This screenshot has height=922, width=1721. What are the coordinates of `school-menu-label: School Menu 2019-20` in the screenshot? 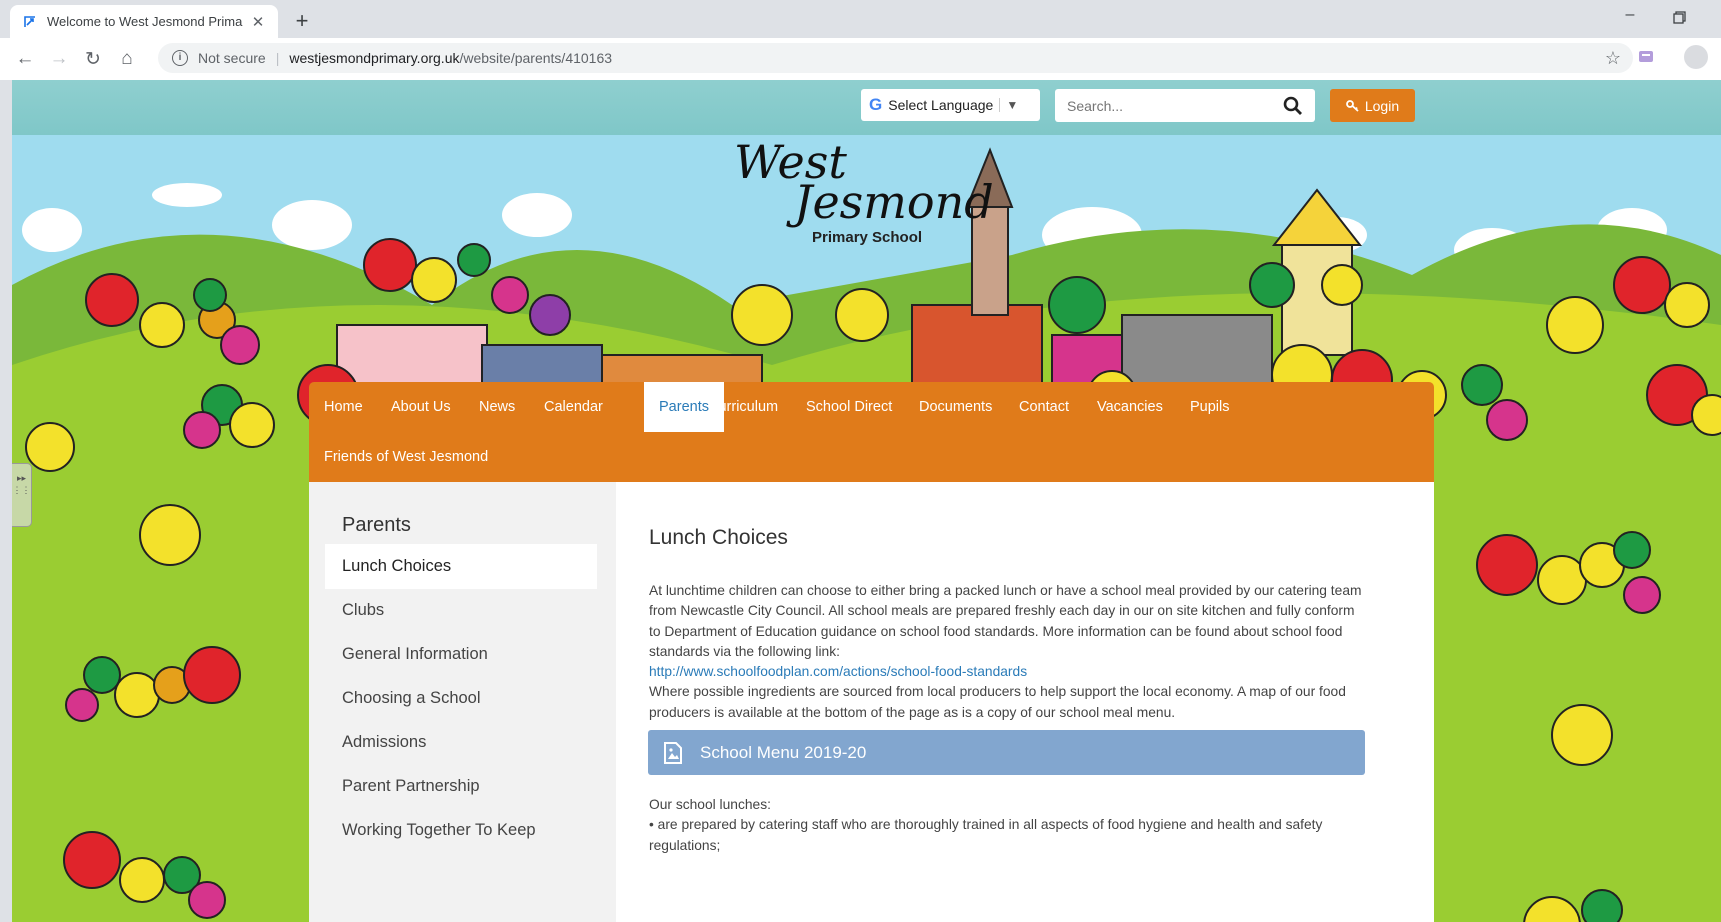 It's located at (783, 752).